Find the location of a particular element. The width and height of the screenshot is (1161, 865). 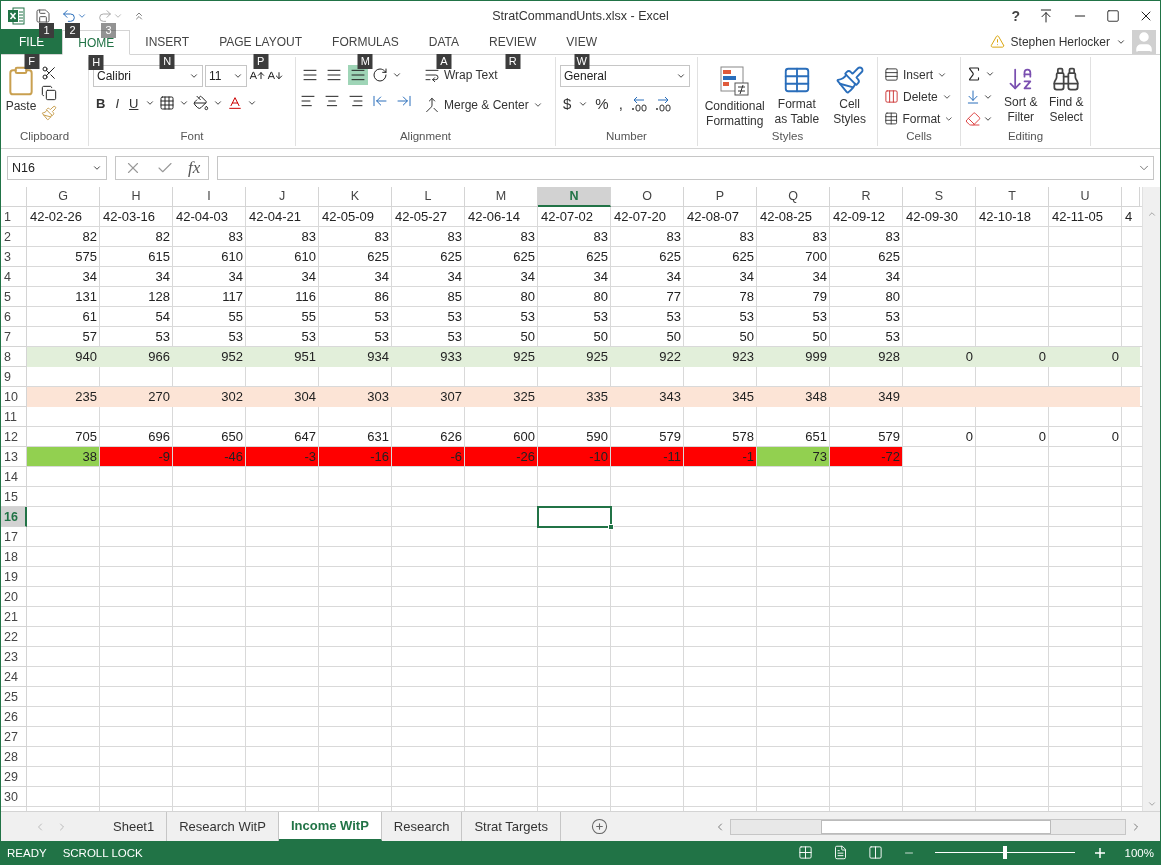

redo-icon is located at coordinates (105, 15).